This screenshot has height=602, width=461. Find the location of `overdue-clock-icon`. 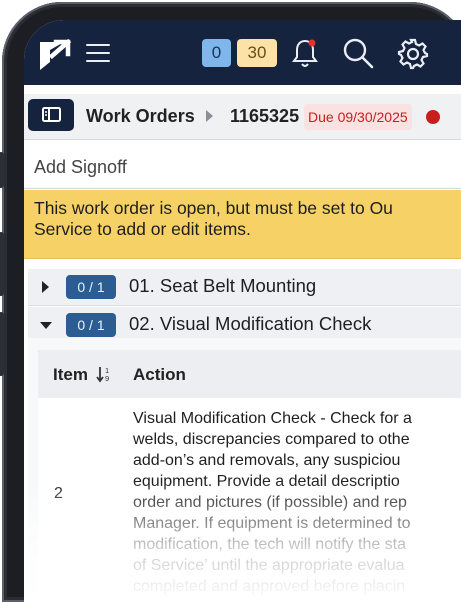

overdue-clock-icon is located at coordinates (433, 117).